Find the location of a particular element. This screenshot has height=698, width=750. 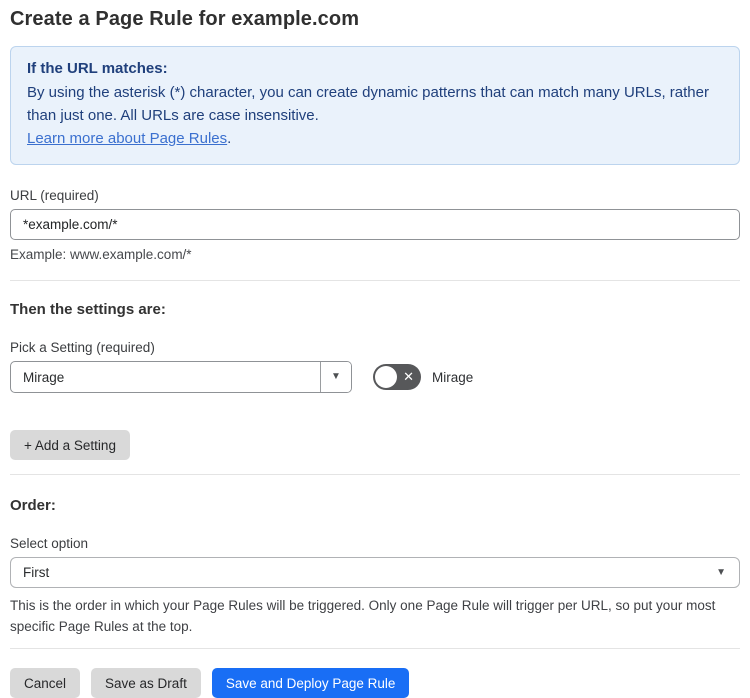

url-input is located at coordinates (375, 224).